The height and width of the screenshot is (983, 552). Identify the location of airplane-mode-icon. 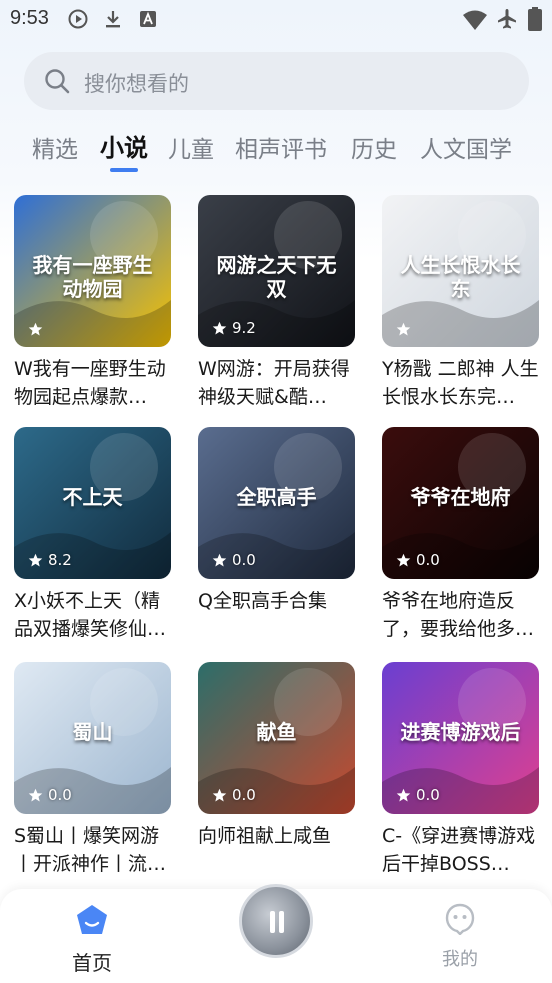
(507, 19).